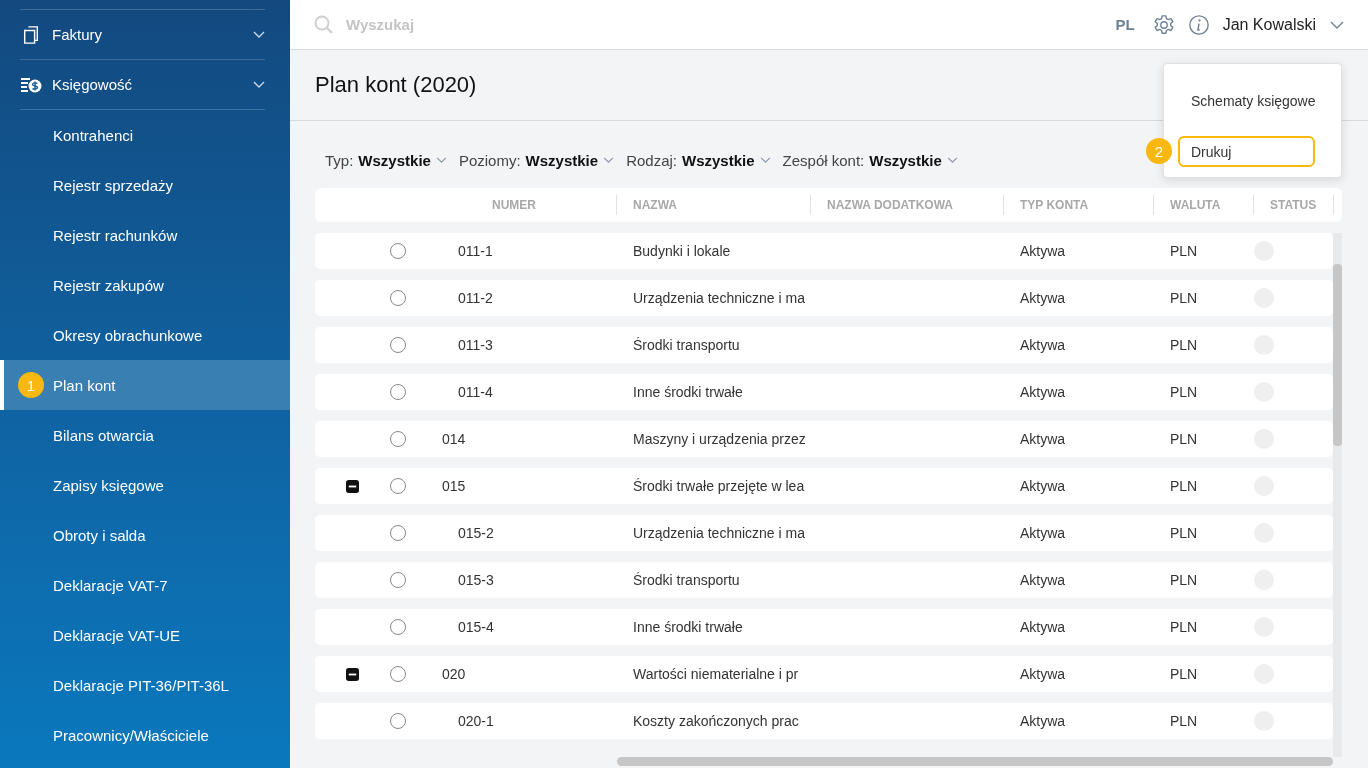 This screenshot has width=1368, height=768. I want to click on sidebar-item: Bilans otwarcia, so click(145, 435).